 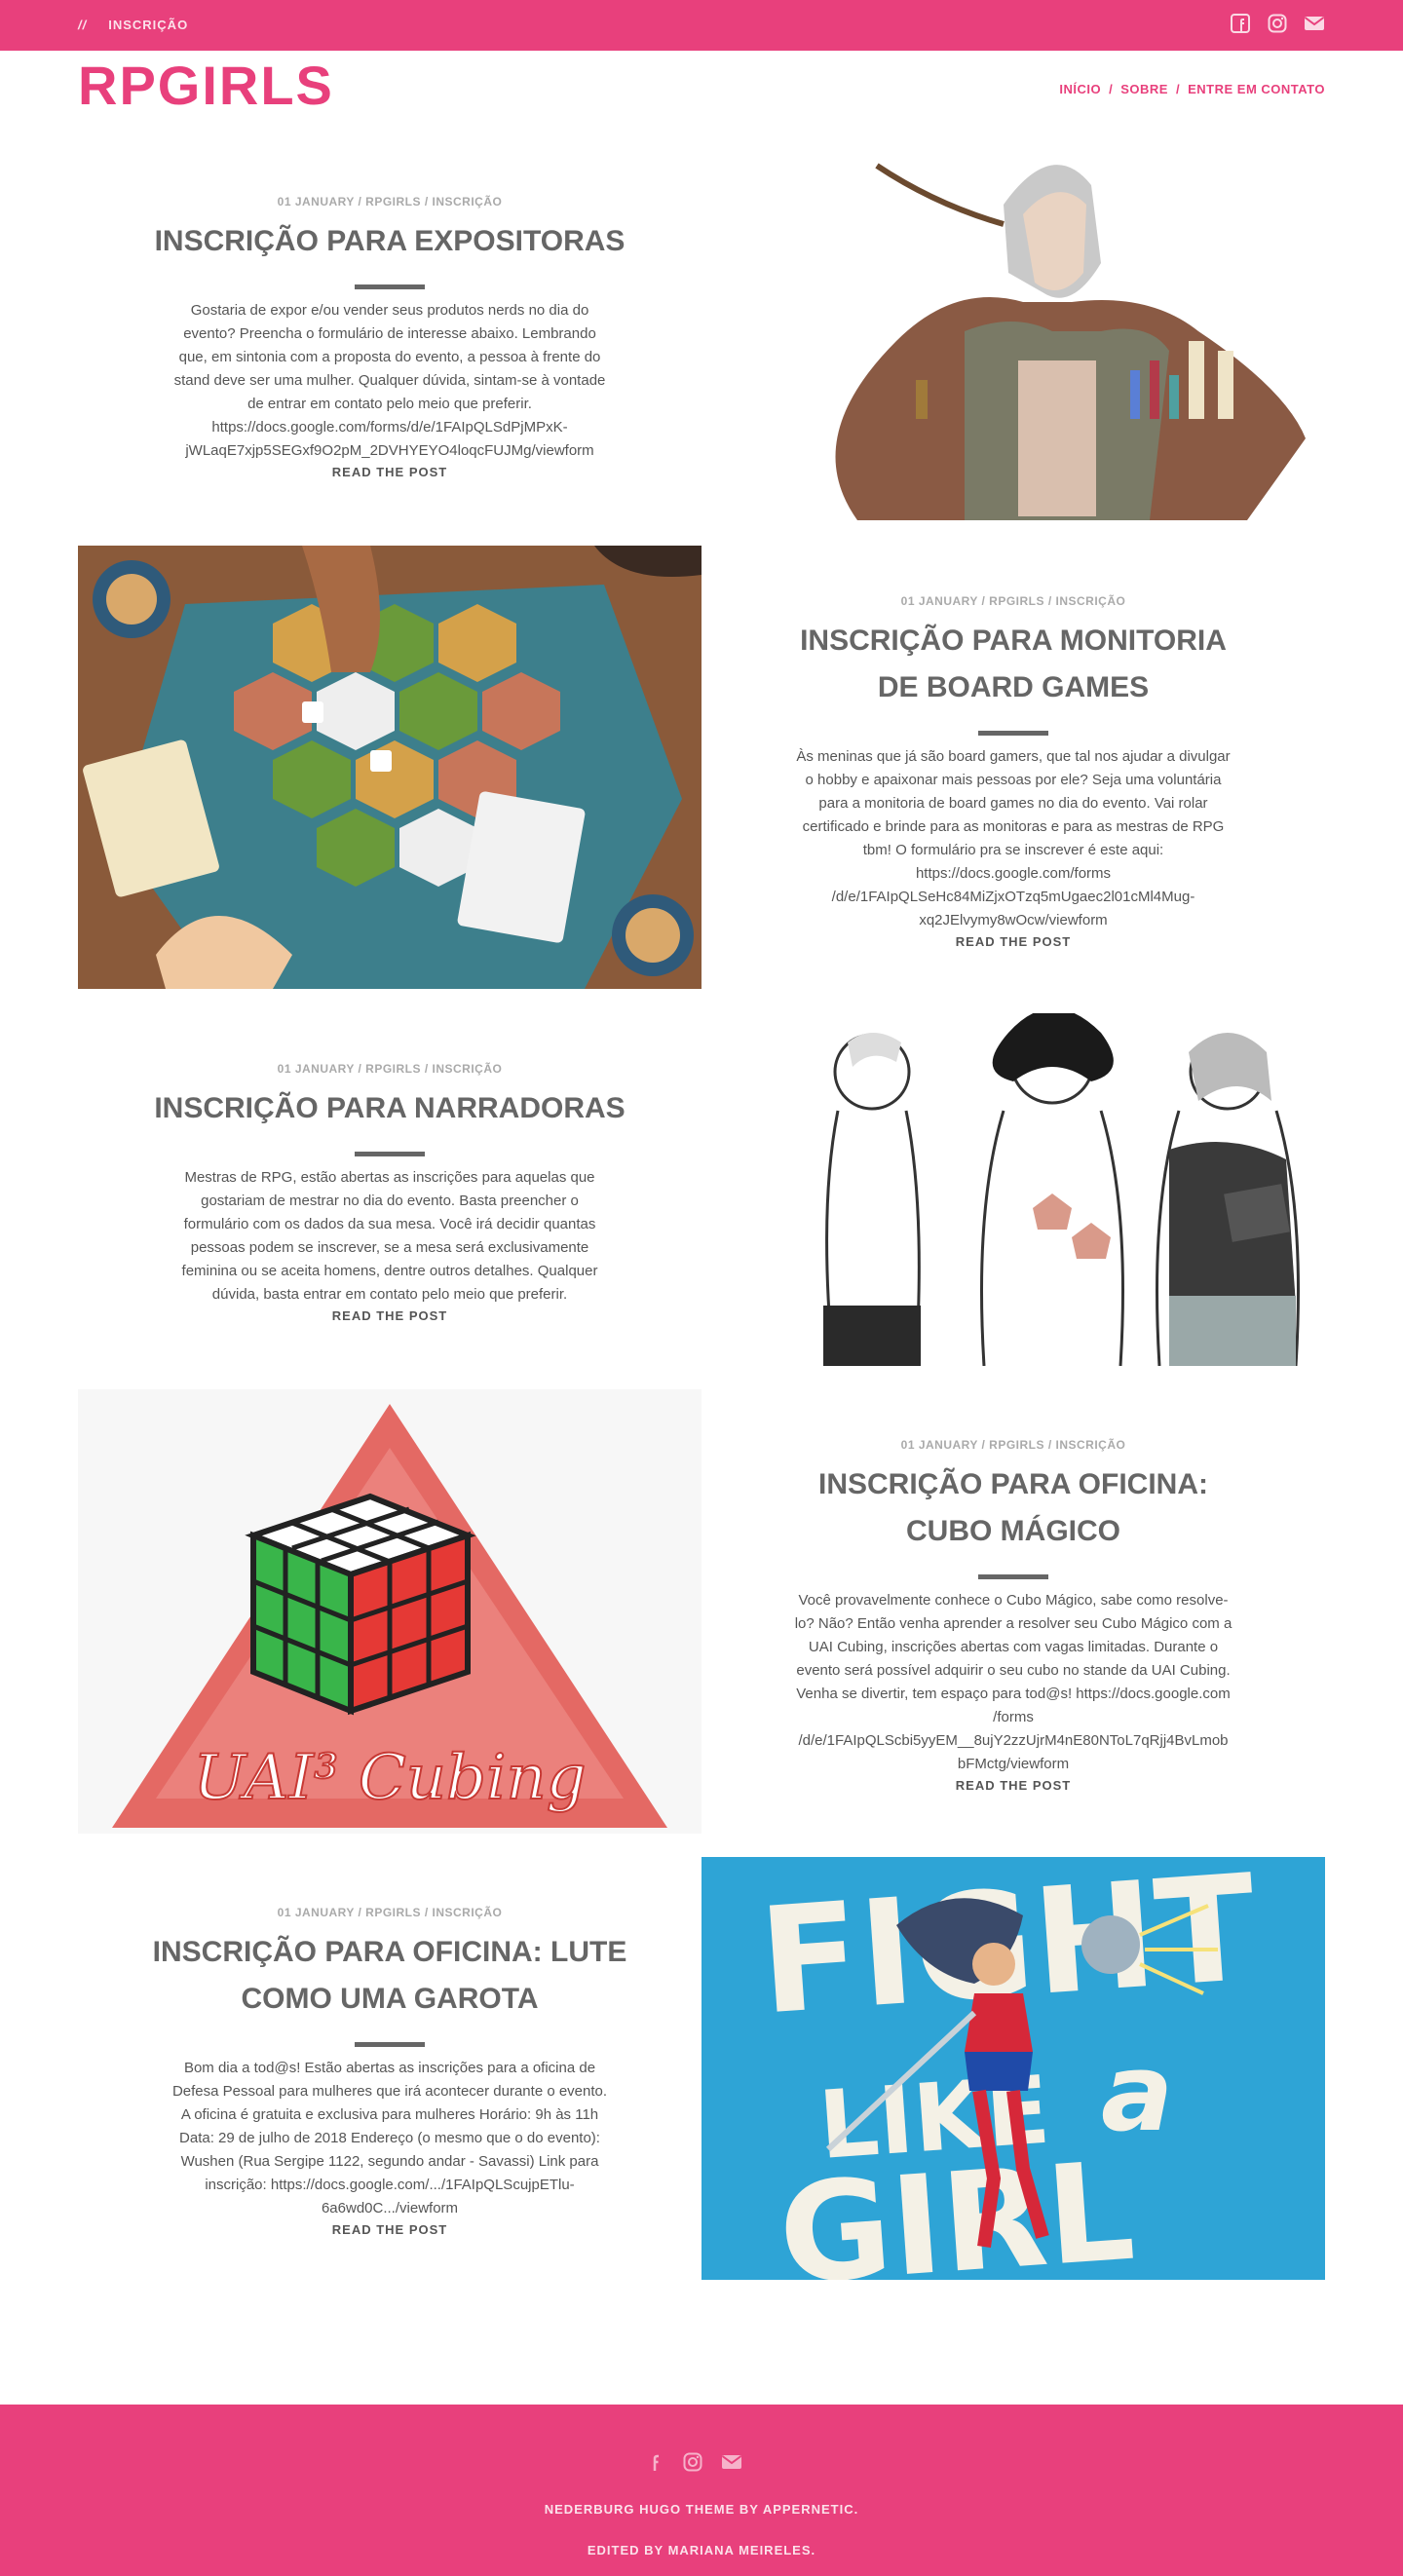 What do you see at coordinates (1013, 1484) in the screenshot?
I see `post-title-line: INSCRIÇÃO PARA OFICINA:` at bounding box center [1013, 1484].